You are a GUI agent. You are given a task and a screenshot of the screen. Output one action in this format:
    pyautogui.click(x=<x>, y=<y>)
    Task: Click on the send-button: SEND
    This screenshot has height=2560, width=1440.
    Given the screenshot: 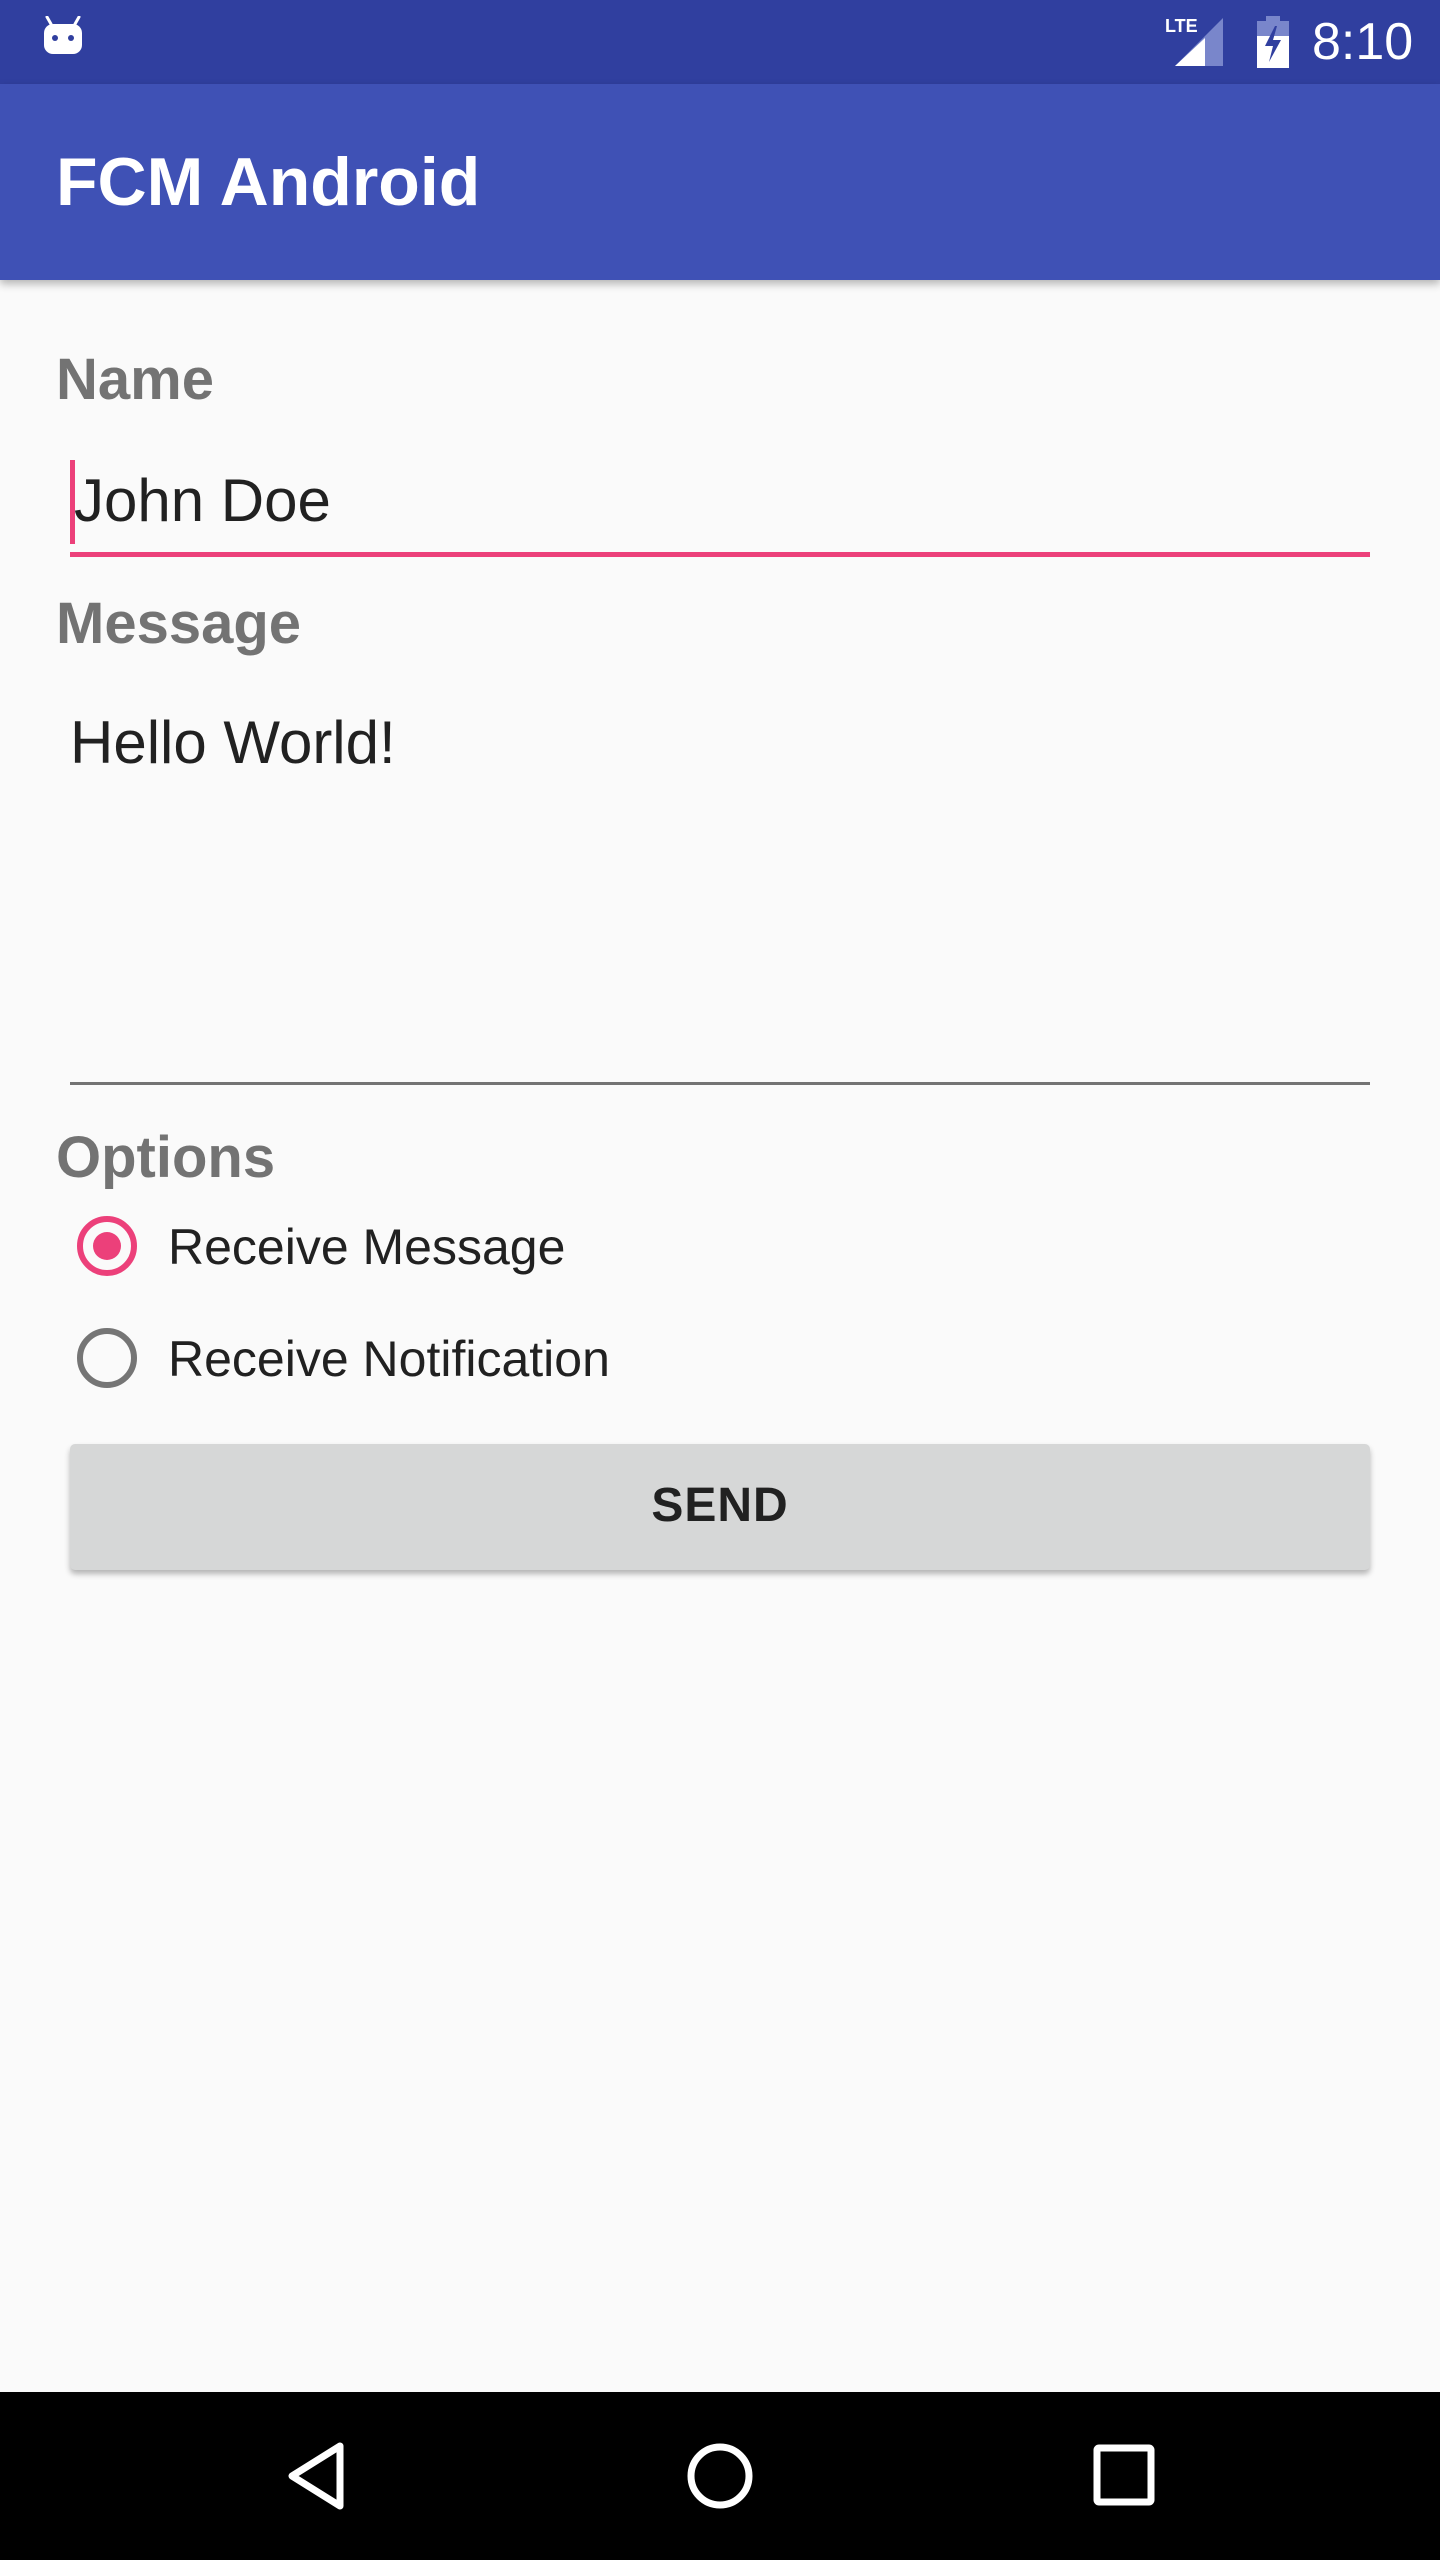 What is the action you would take?
    pyautogui.click(x=720, y=1507)
    